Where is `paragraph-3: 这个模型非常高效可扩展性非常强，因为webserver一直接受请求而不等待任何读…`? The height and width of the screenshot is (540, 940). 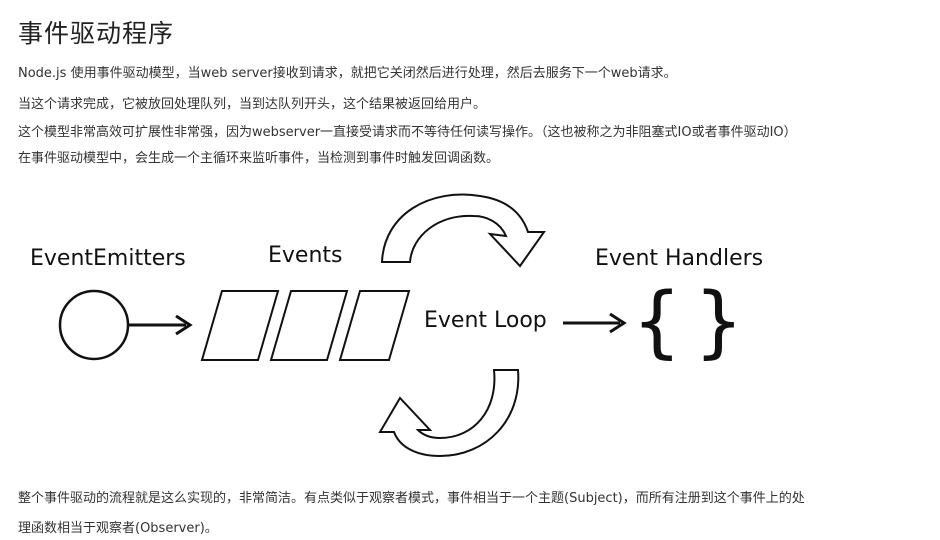 paragraph-3: 这个模型非常高效可扩展性非常强，因为webserver一直接受请求而不等待任何读… is located at coordinates (407, 132).